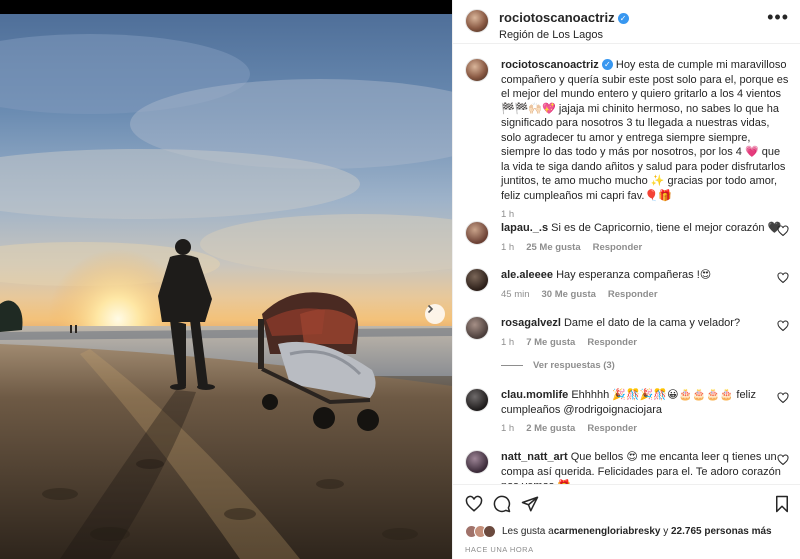  I want to click on comment-meta: 45 min 30 Me gusta Responder, so click(645, 294).